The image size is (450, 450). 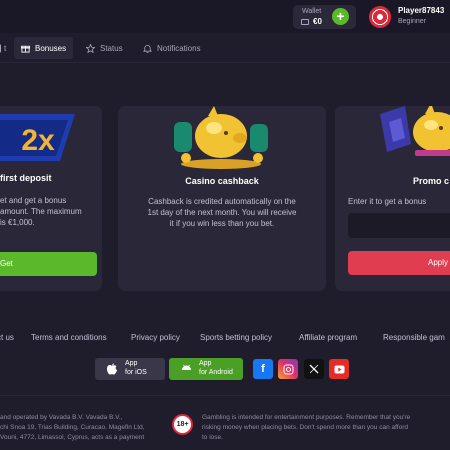 I want to click on footer-link-contact: ct us, so click(x=7, y=337).